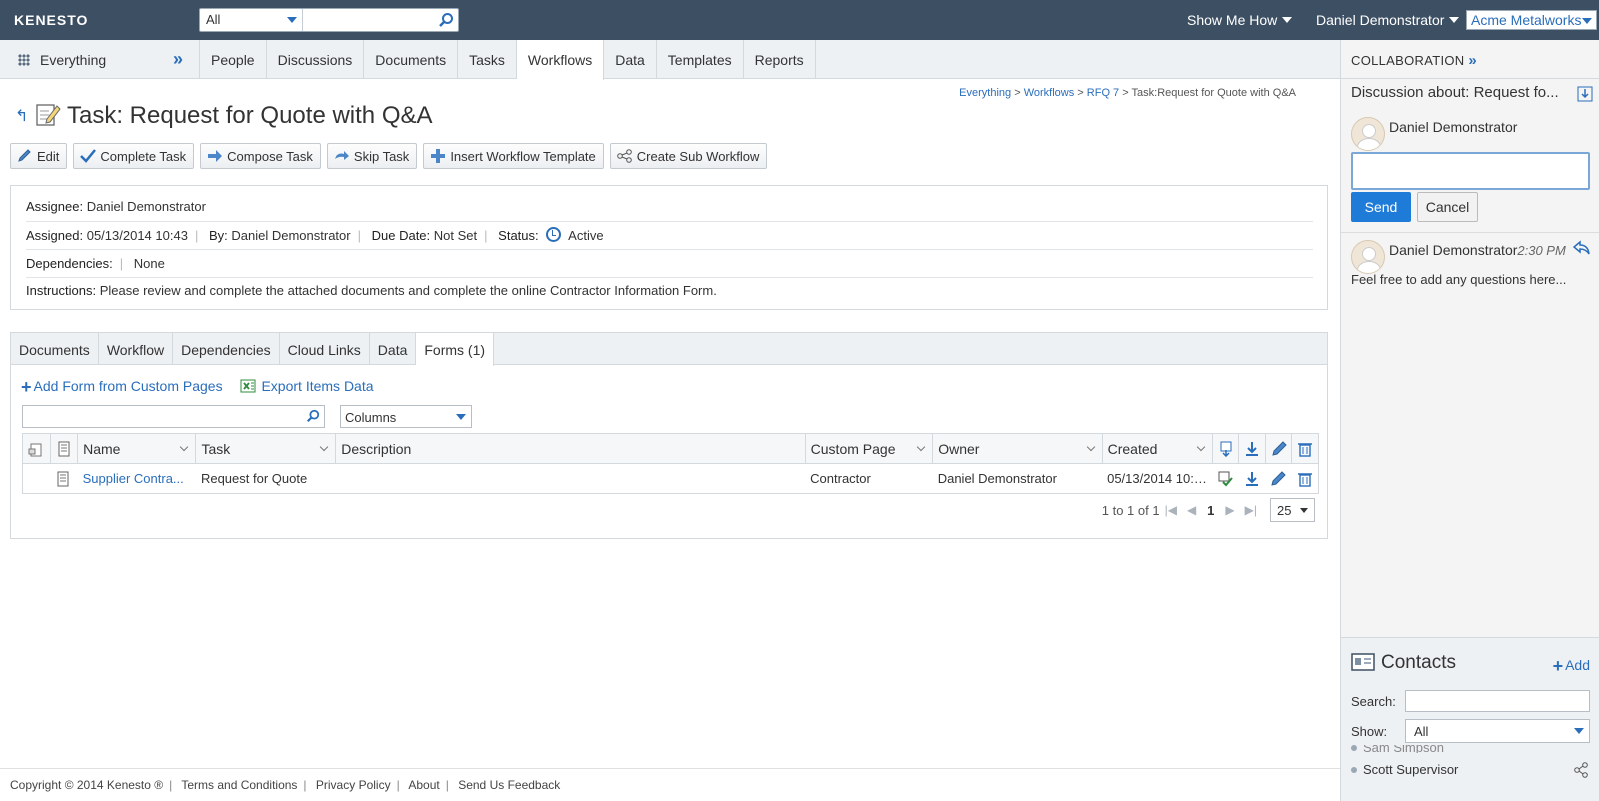 This screenshot has height=801, width=1599. What do you see at coordinates (985, 93) in the screenshot?
I see `breadcrumb-everything: Everything` at bounding box center [985, 93].